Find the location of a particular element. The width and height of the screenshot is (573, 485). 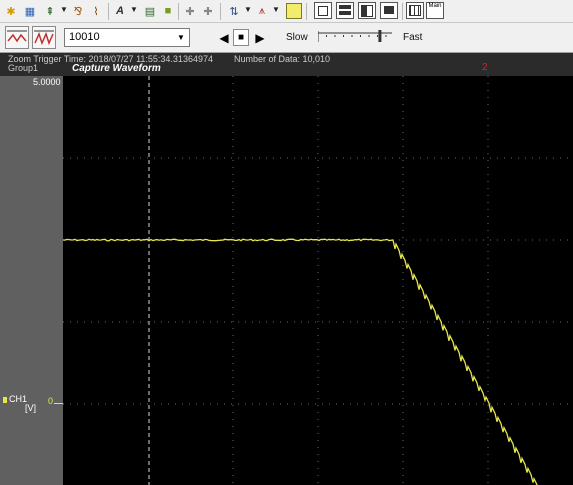

y-axis-panel: 5.0000 CH1 [V] 0 is located at coordinates (31, 280).